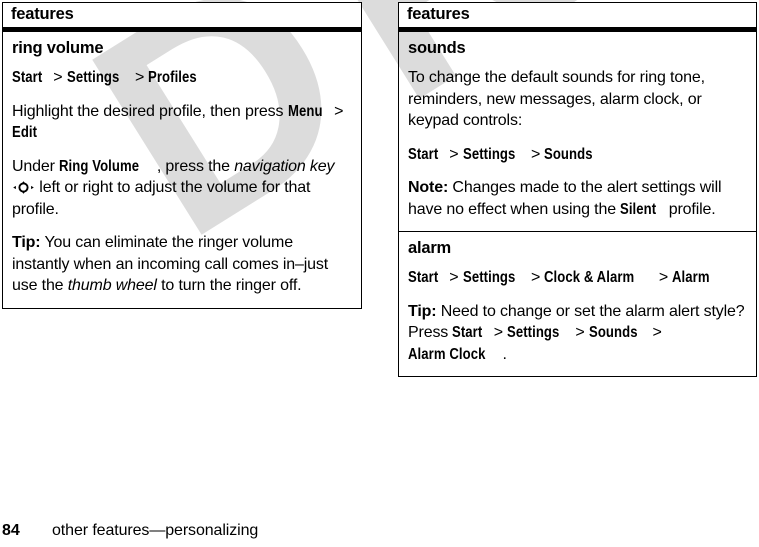 Image resolution: width=759 pixels, height=547 pixels. What do you see at coordinates (173, 77) in the screenshot?
I see `ui-path-token: Profiles` at bounding box center [173, 77].